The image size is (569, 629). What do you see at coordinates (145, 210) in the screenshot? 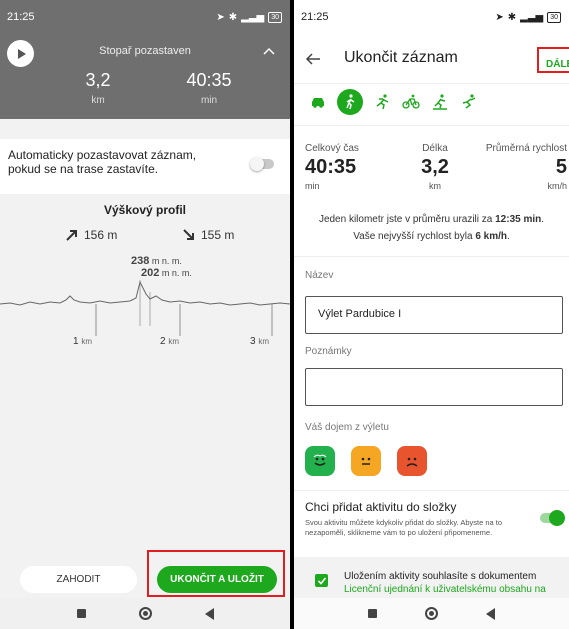
I see `profile-title: Výškový profil` at bounding box center [145, 210].